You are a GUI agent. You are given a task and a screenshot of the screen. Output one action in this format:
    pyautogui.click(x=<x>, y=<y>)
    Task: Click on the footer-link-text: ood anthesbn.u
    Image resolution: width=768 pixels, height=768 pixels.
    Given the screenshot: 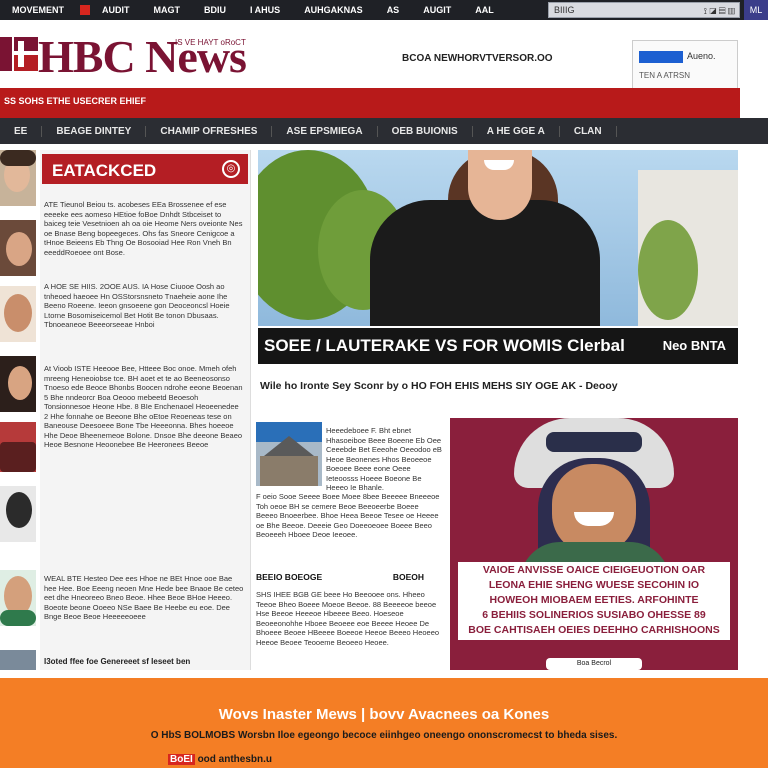 What is the action you would take?
    pyautogui.click(x=235, y=759)
    